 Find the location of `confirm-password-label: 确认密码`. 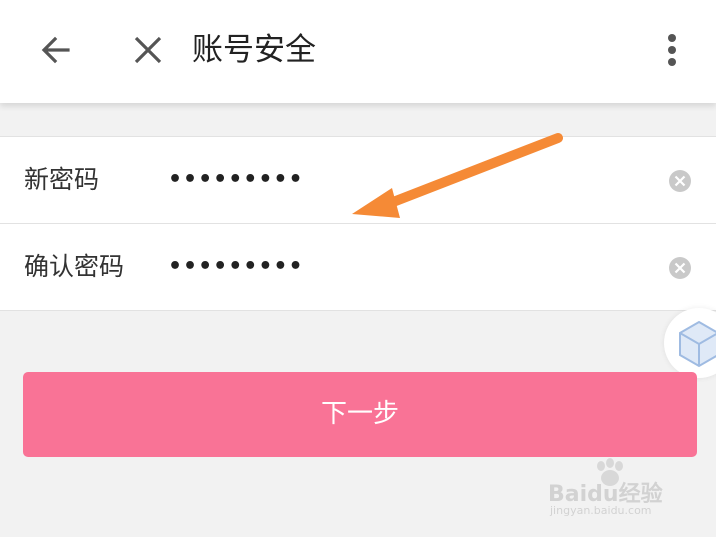

confirm-password-label: 确认密码 is located at coordinates (74, 266).